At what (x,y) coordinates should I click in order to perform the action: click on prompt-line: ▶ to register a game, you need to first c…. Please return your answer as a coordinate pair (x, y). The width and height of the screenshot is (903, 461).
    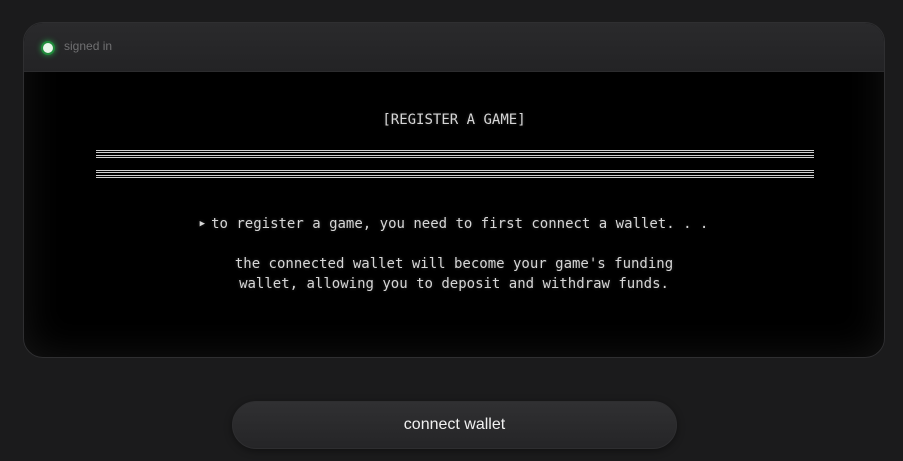
    Looking at the image, I should click on (454, 224).